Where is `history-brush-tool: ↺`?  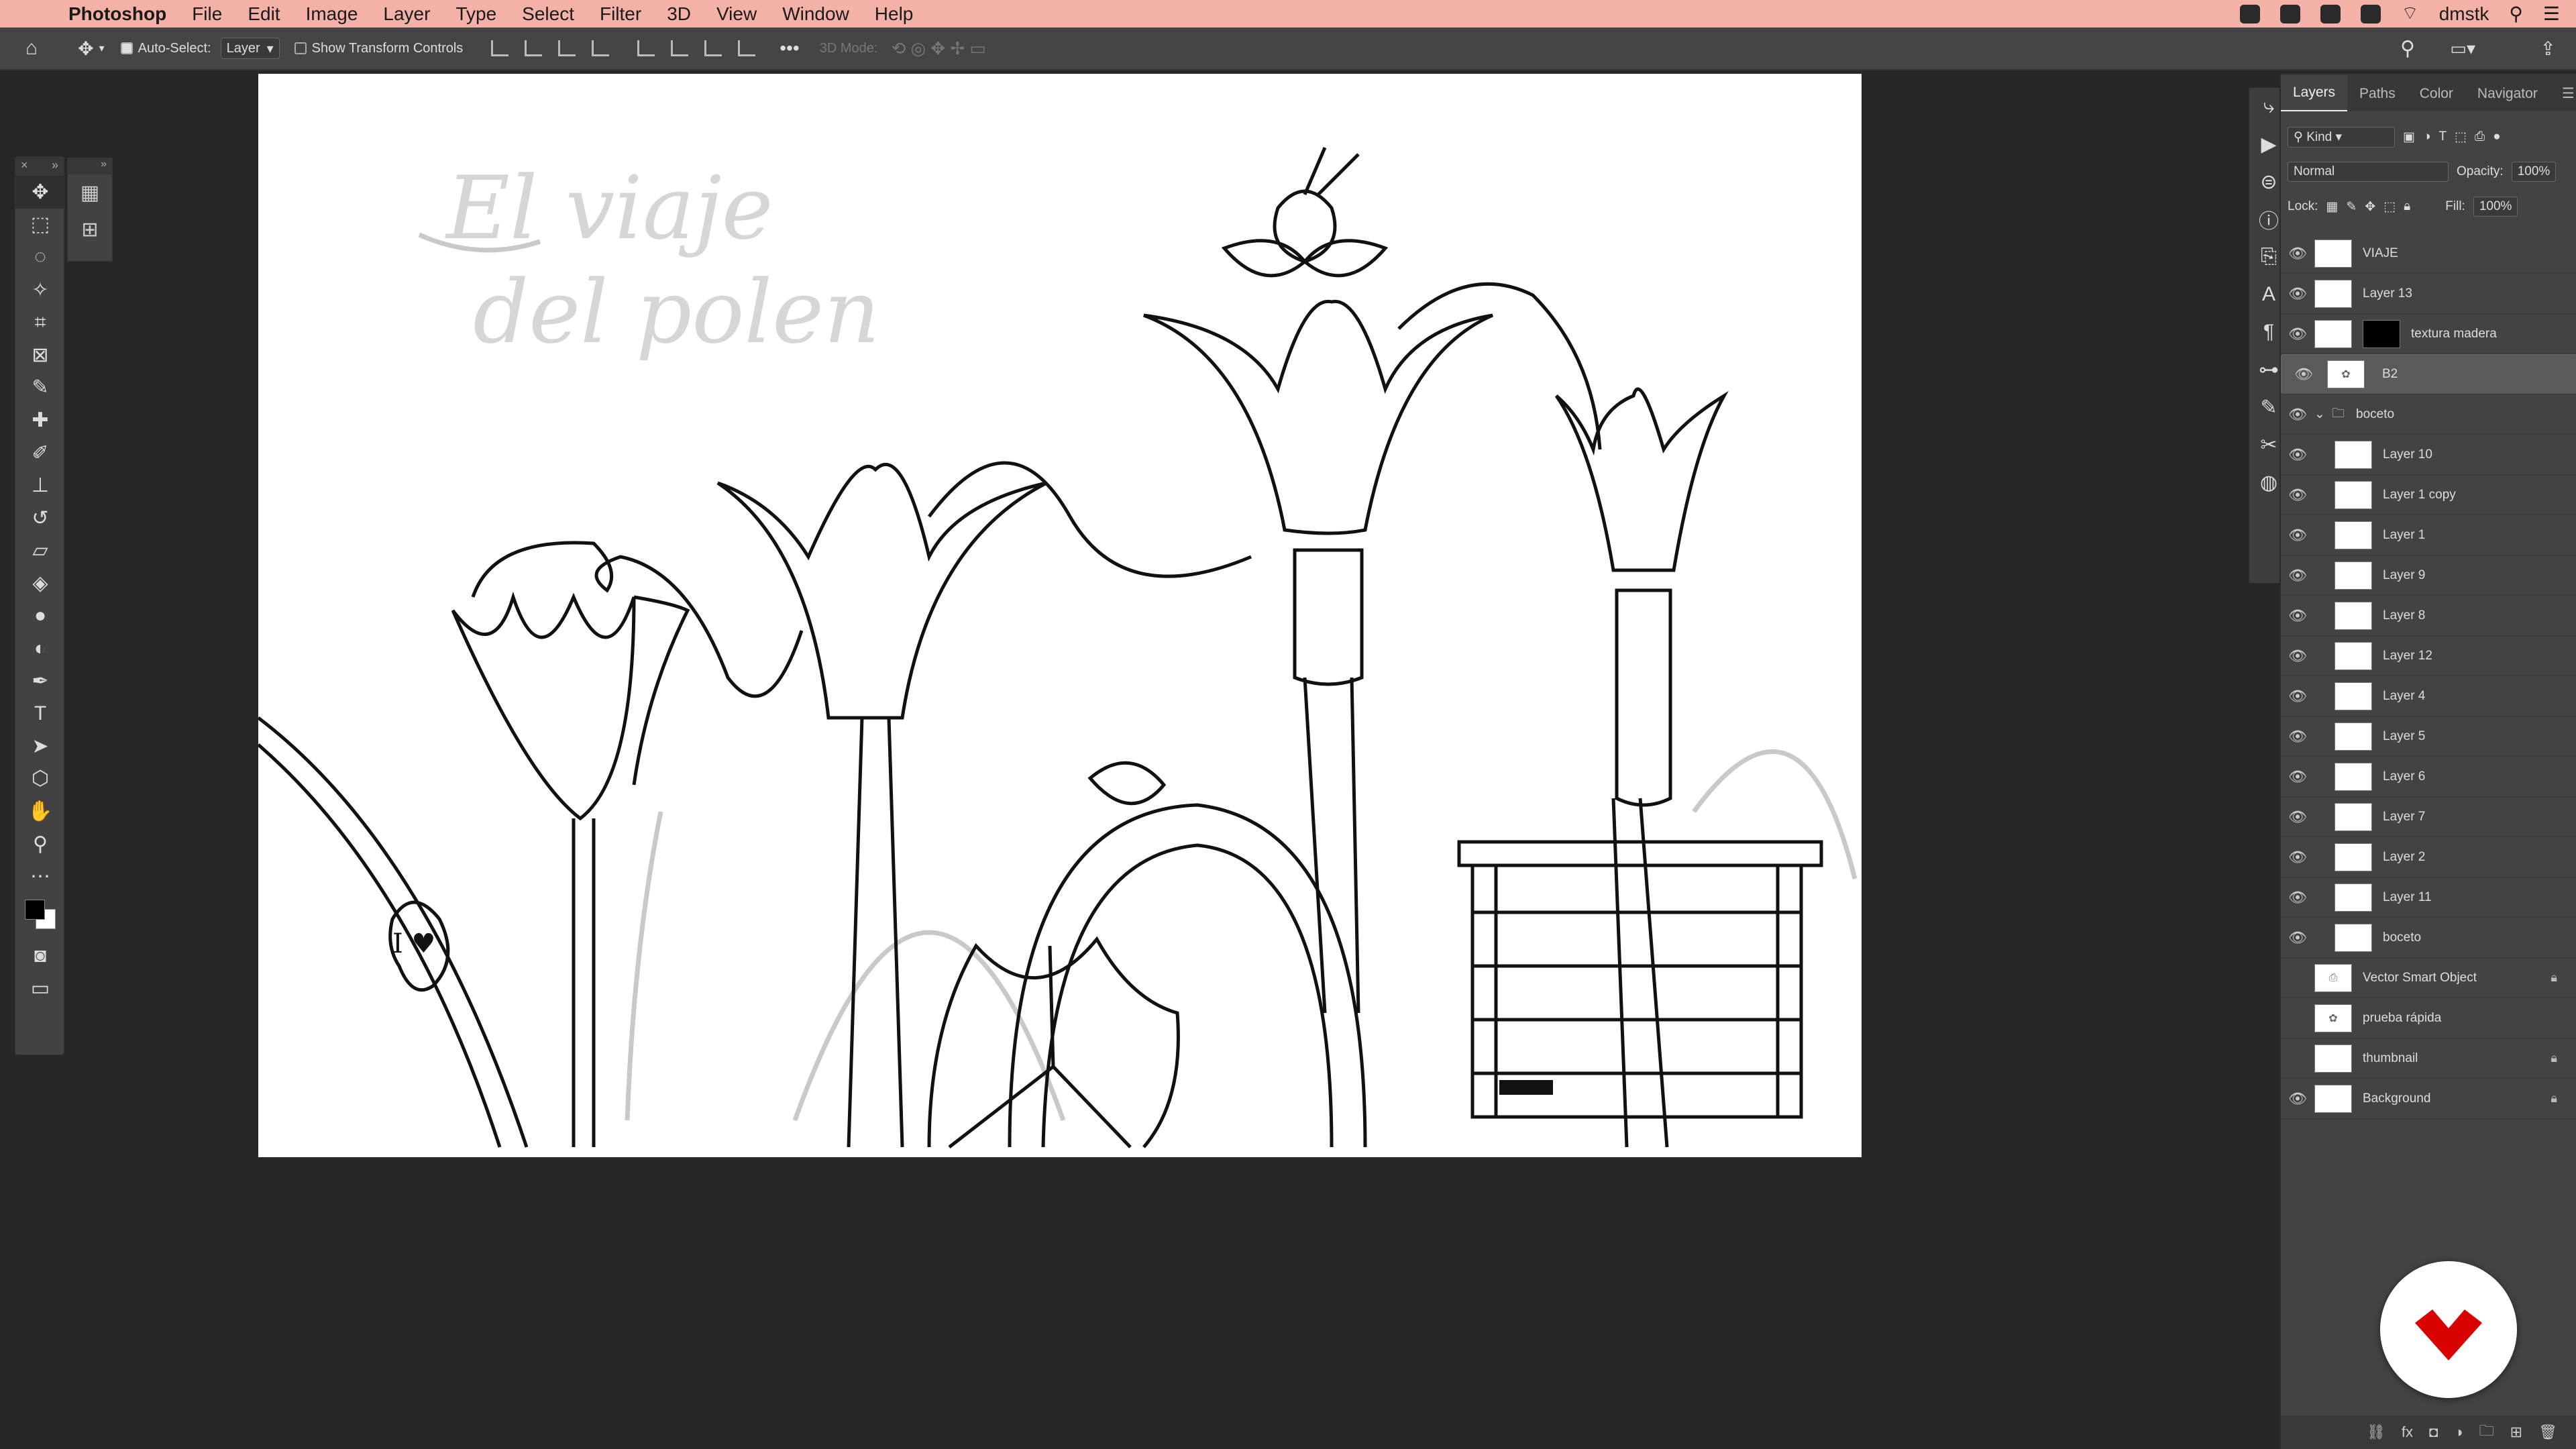 history-brush-tool: ↺ is located at coordinates (40, 518).